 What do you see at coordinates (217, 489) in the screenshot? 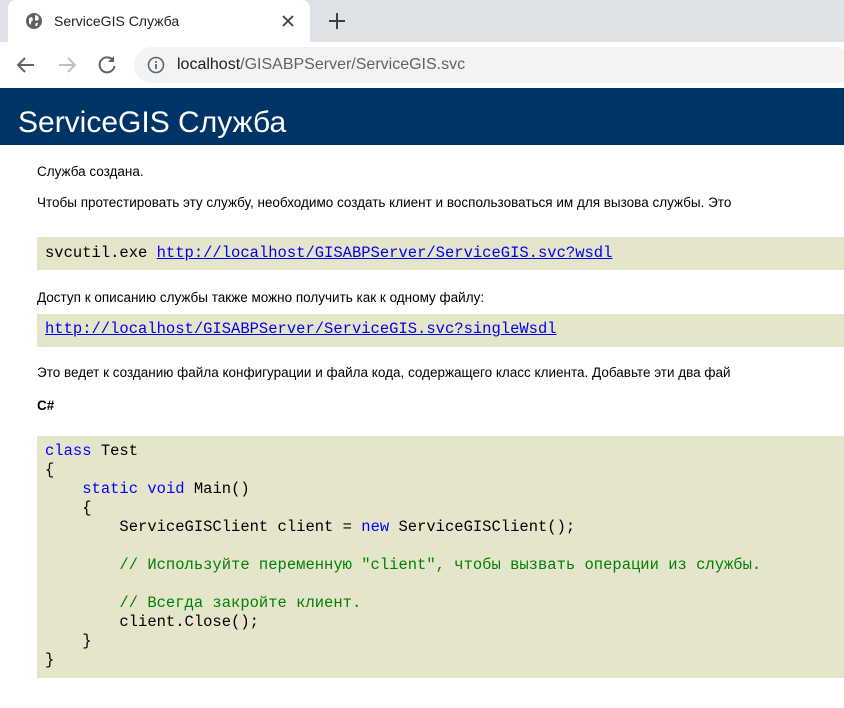
I see `code-text: Main()` at bounding box center [217, 489].